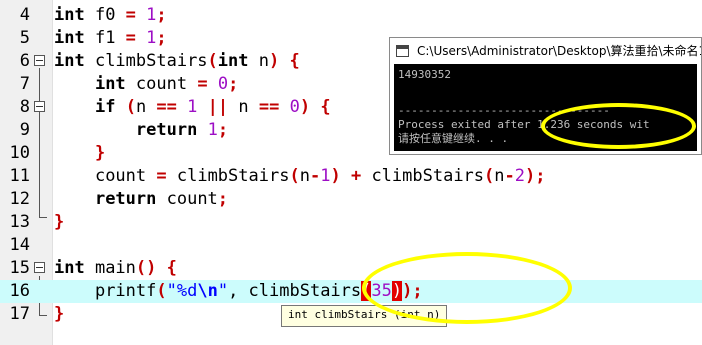  I want to click on line-number: 16, so click(19, 291).